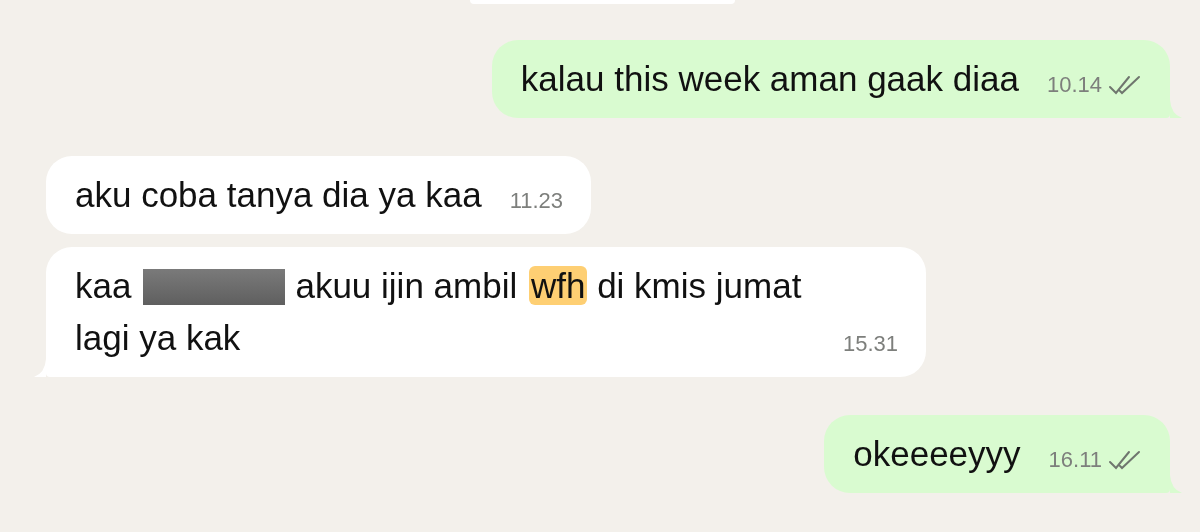  I want to click on message-time: 15.31, so click(871, 344).